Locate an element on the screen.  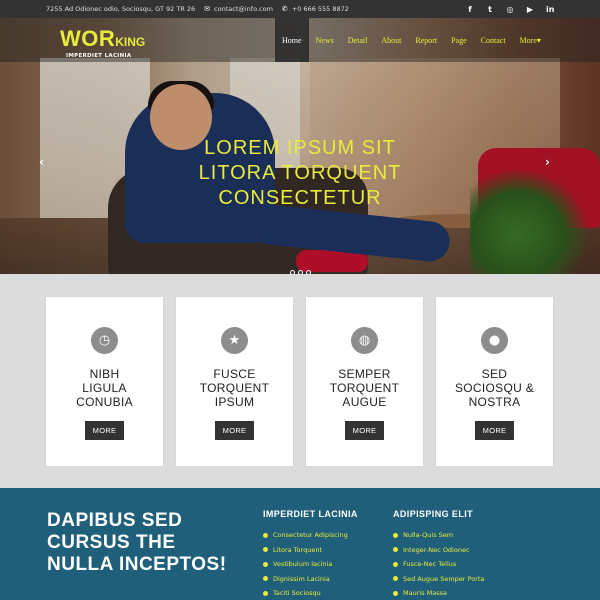
social-links: f t ◎ ▶ in is located at coordinates (510, 9).